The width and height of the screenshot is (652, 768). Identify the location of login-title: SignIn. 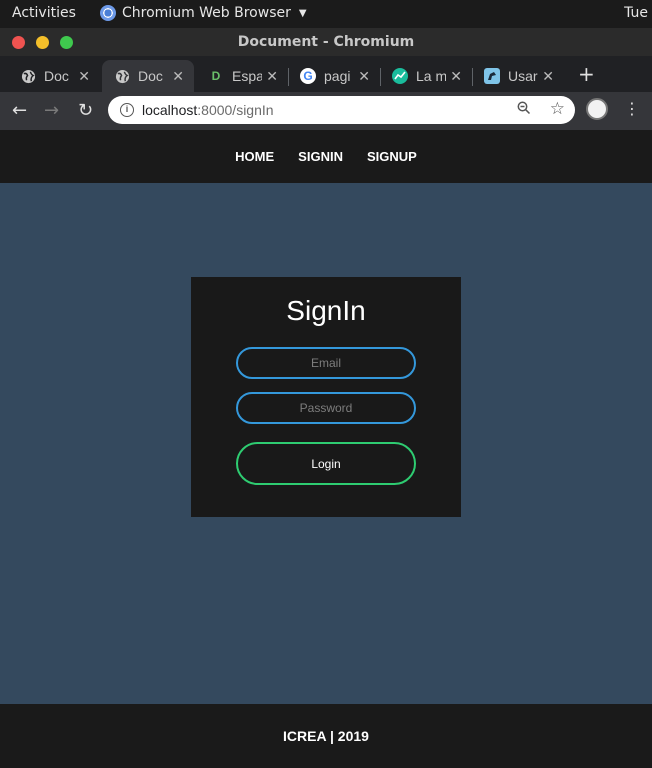
(326, 310).